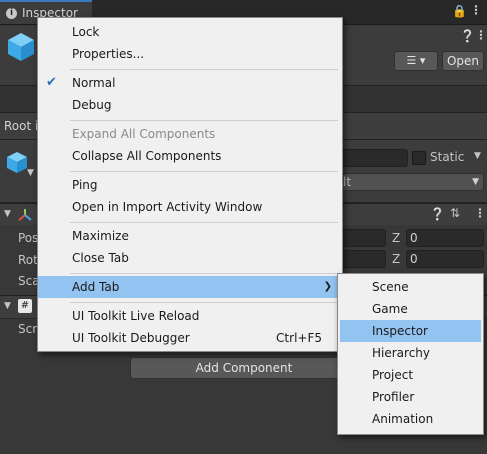 The width and height of the screenshot is (487, 454). I want to click on menu-item-normal-label: Normal, so click(94, 83).